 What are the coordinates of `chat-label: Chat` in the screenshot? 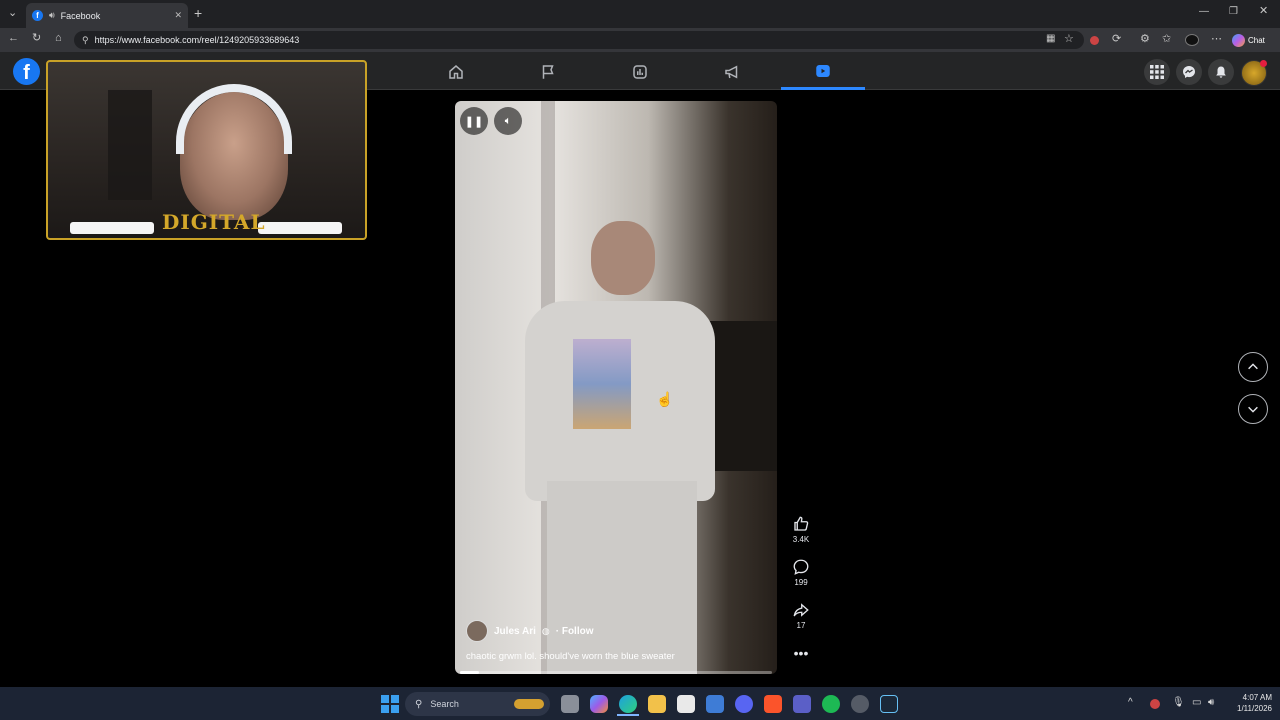 It's located at (1256, 40).